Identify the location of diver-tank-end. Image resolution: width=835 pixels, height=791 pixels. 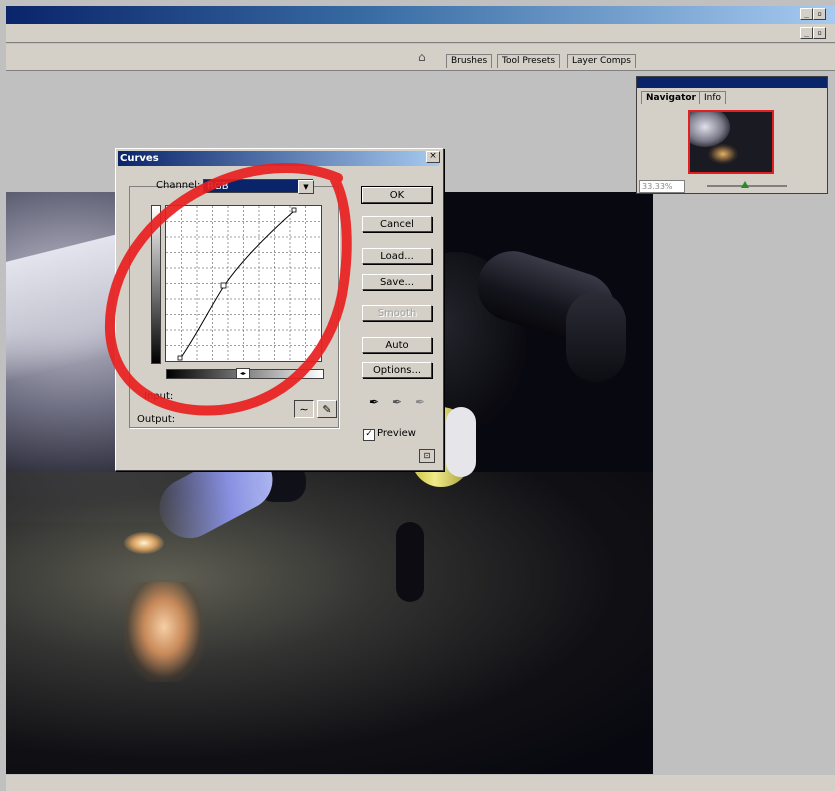
(596, 337).